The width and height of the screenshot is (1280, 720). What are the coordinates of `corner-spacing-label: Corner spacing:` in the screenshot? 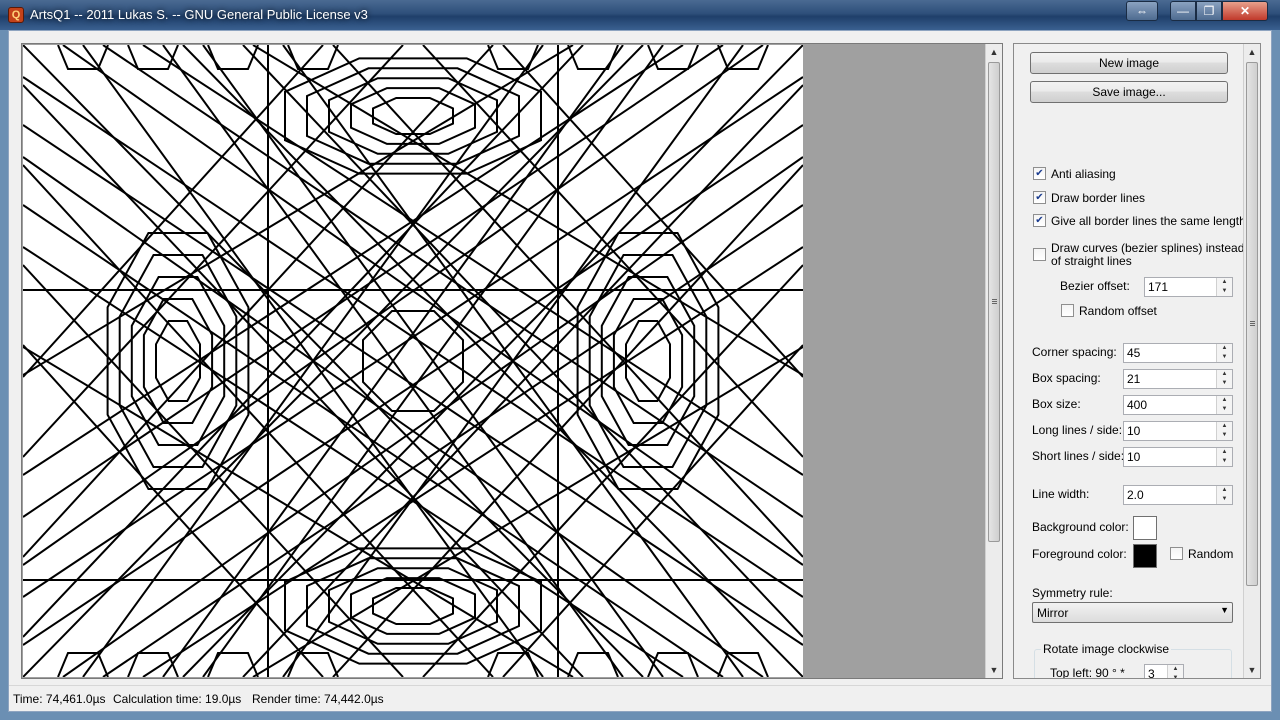 It's located at (1074, 352).